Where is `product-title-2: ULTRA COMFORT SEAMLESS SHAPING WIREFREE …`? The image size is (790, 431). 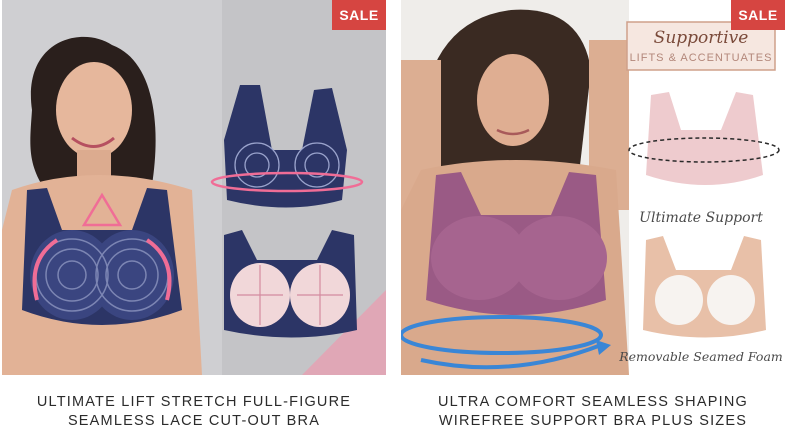 product-title-2: ULTRA COMFORT SEAMLESS SHAPING WIREFREE … is located at coordinates (593, 412).